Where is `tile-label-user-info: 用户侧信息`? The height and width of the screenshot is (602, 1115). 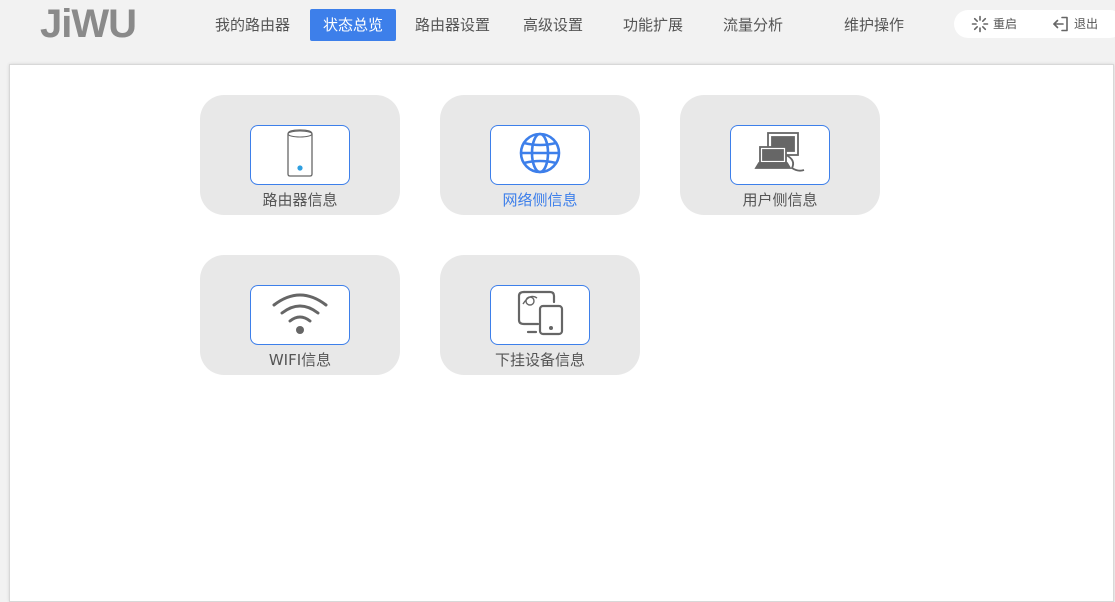 tile-label-user-info: 用户侧信息 is located at coordinates (780, 200).